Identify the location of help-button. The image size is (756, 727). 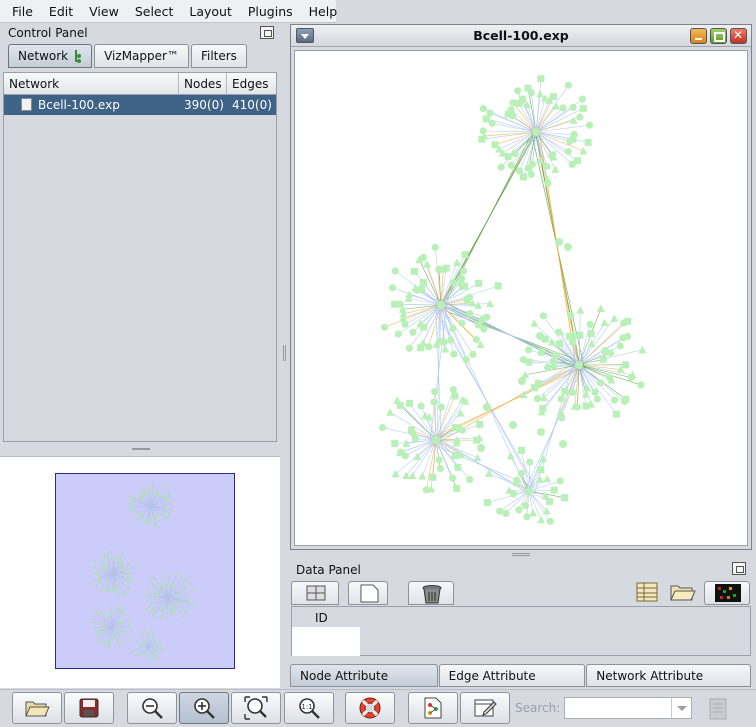
(370, 708).